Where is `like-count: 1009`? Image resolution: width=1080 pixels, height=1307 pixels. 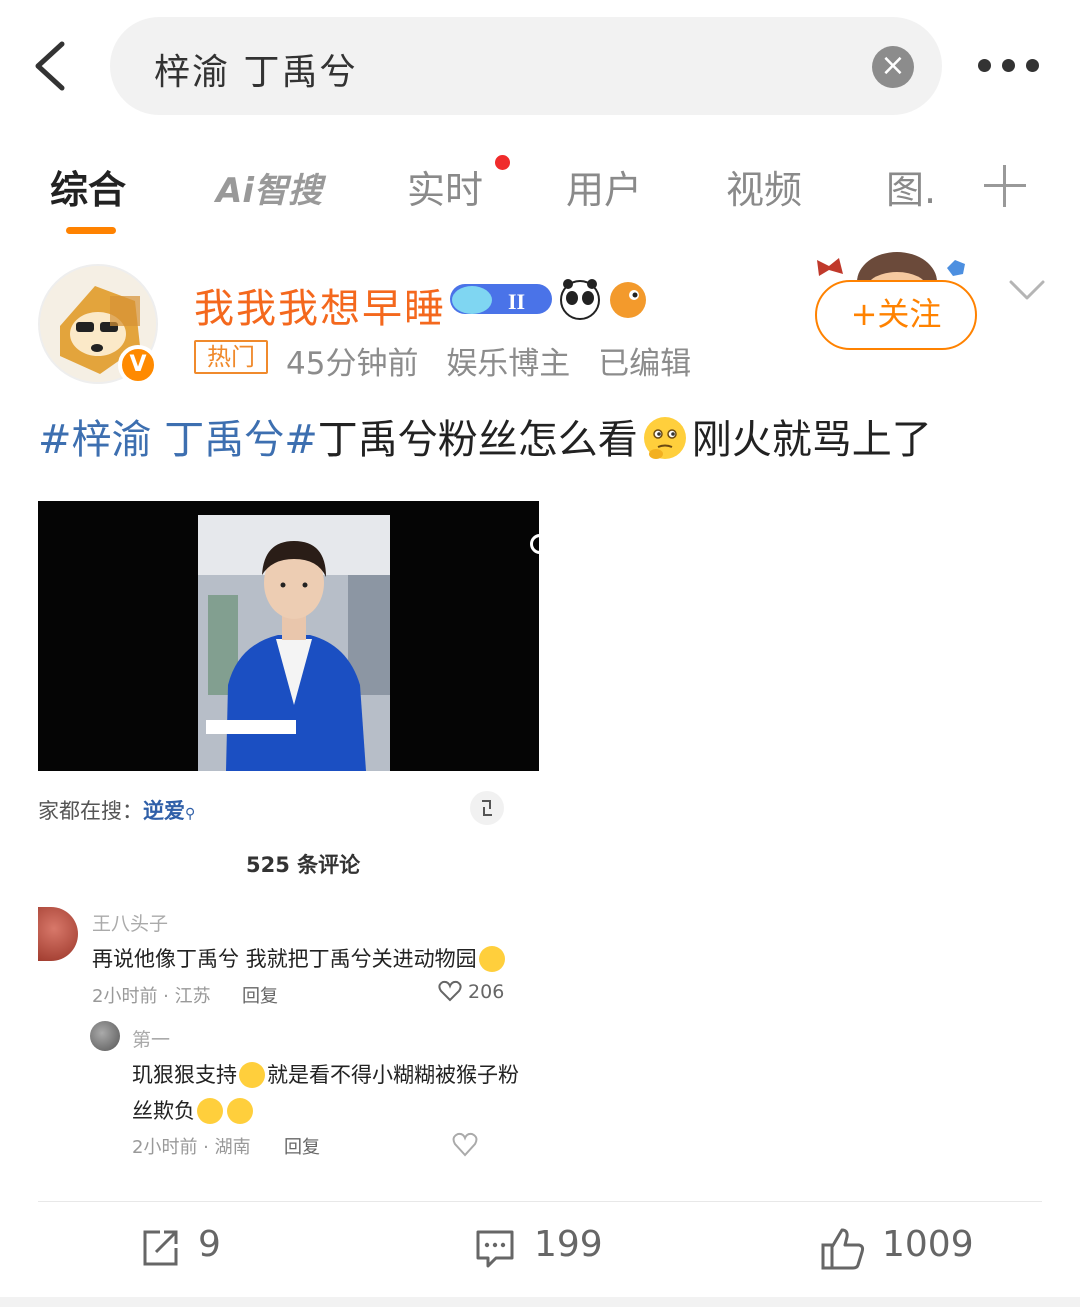 like-count: 1009 is located at coordinates (928, 1244).